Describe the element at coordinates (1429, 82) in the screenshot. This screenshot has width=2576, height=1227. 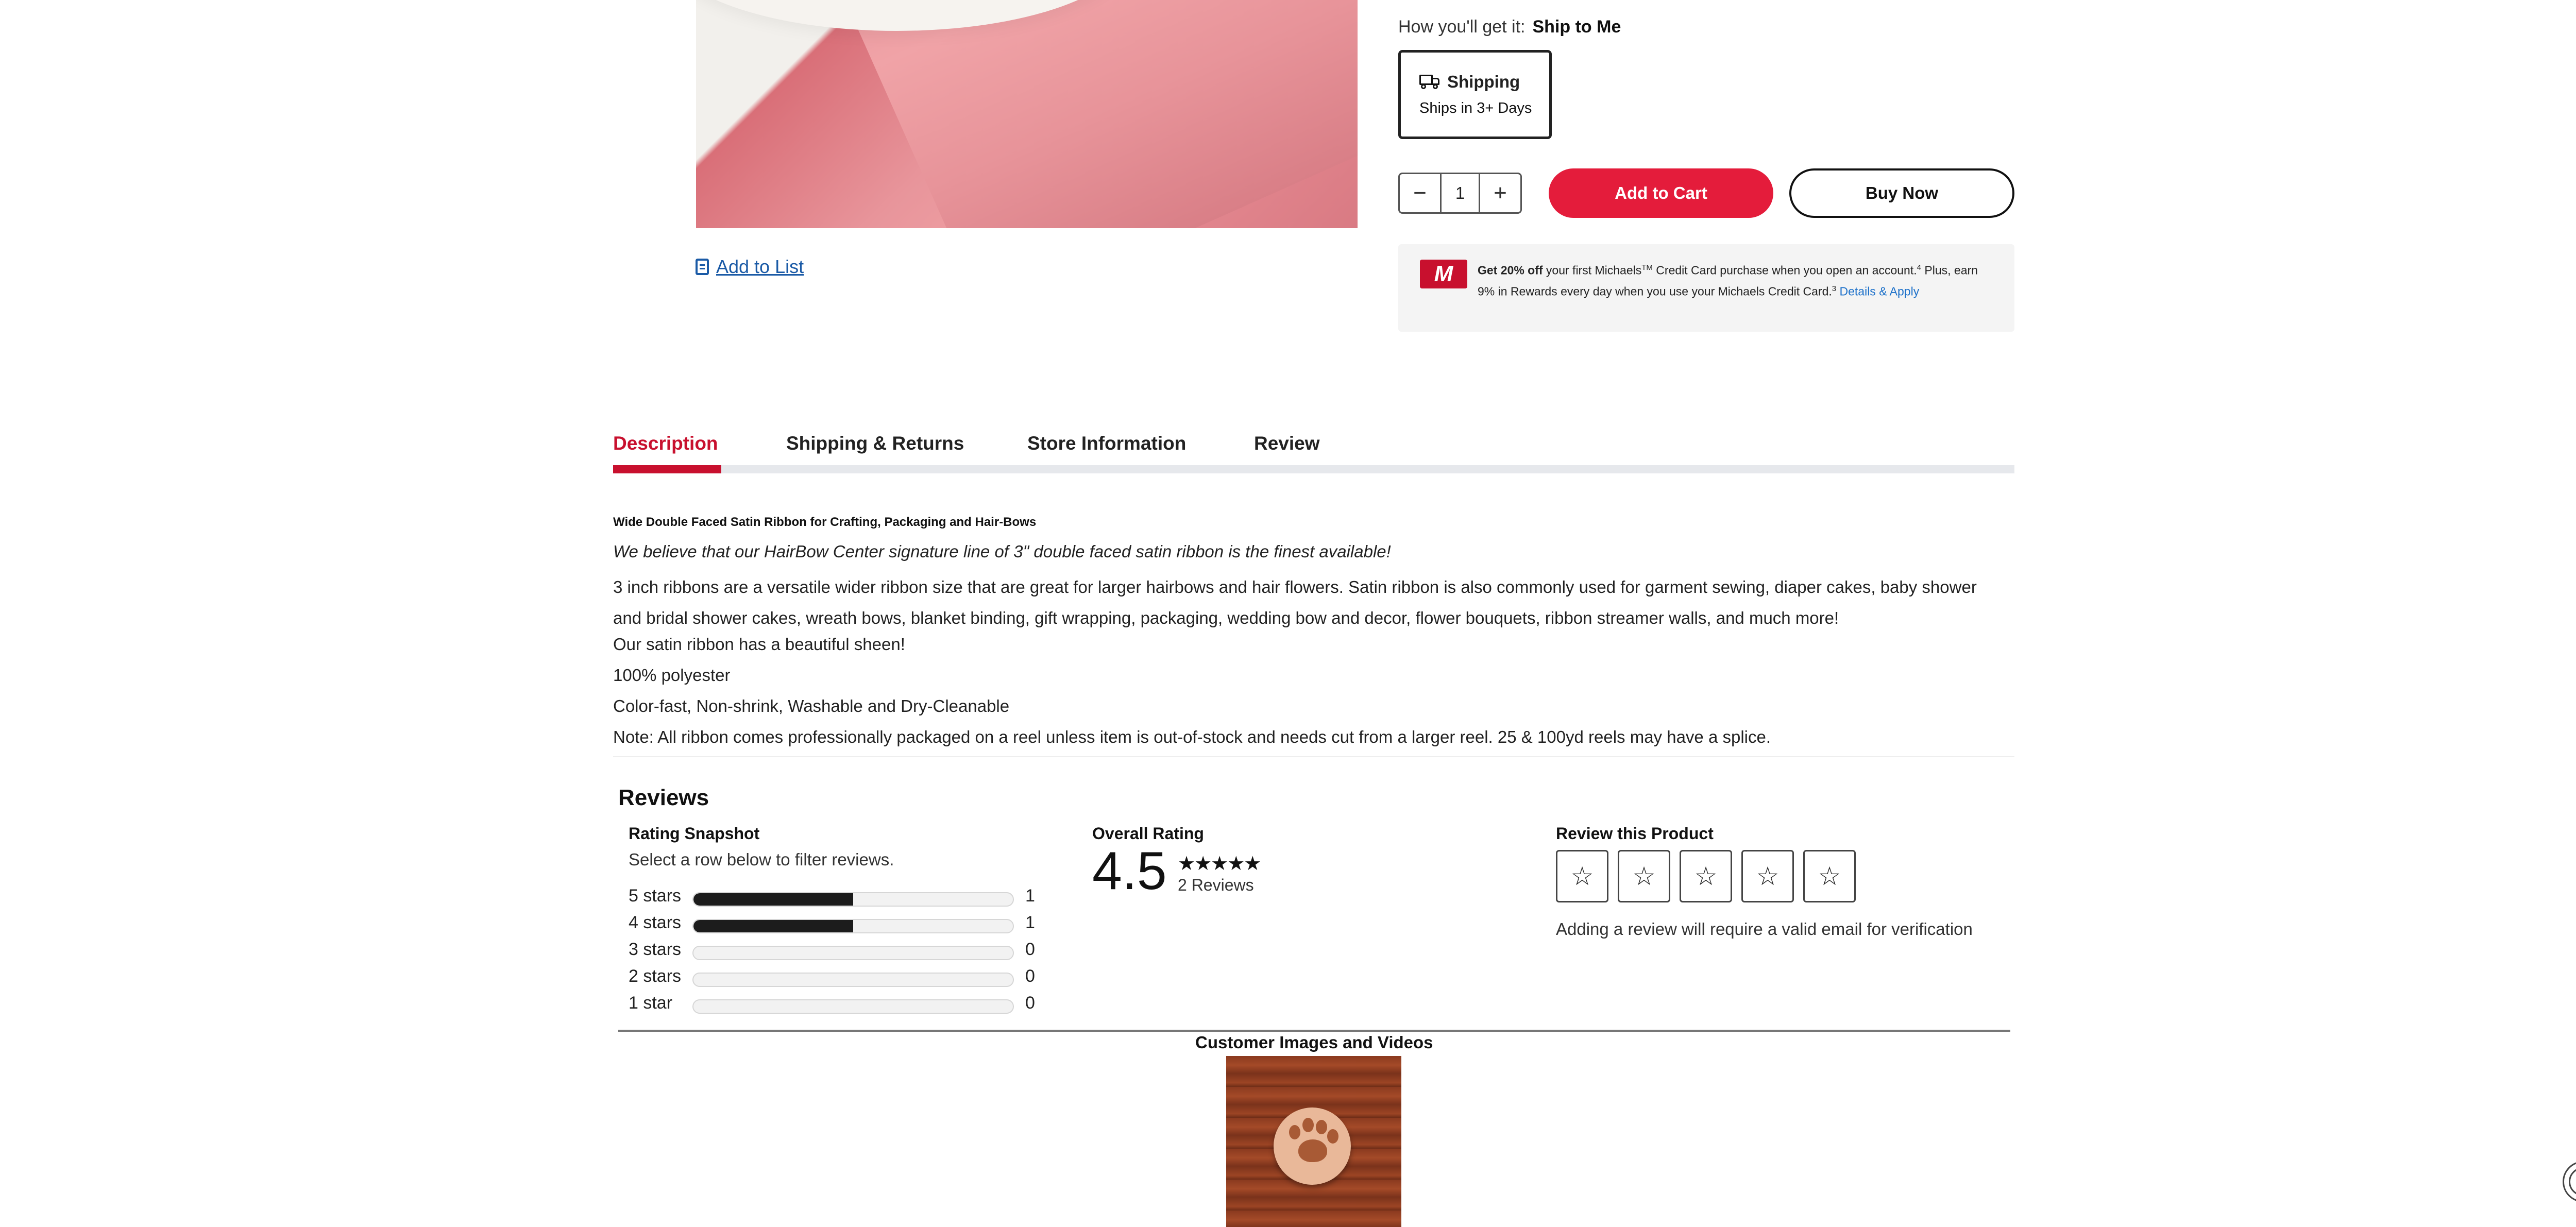
I see `truck-icon` at that location.